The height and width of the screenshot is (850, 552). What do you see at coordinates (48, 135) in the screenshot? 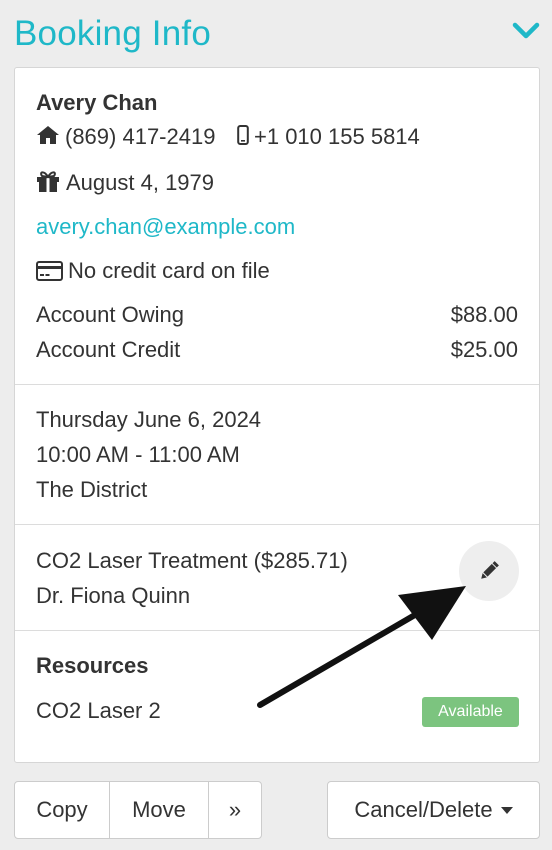
I see `home-icon` at bounding box center [48, 135].